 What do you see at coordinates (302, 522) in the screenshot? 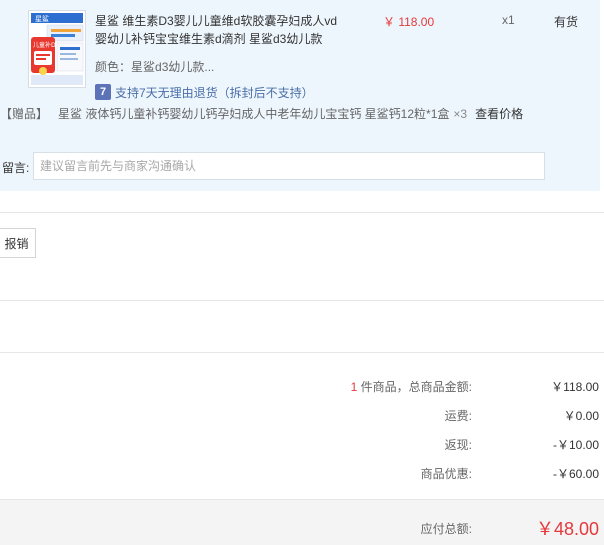
I see `payable-total-bar: 应付总额: ￥48.00` at bounding box center [302, 522].